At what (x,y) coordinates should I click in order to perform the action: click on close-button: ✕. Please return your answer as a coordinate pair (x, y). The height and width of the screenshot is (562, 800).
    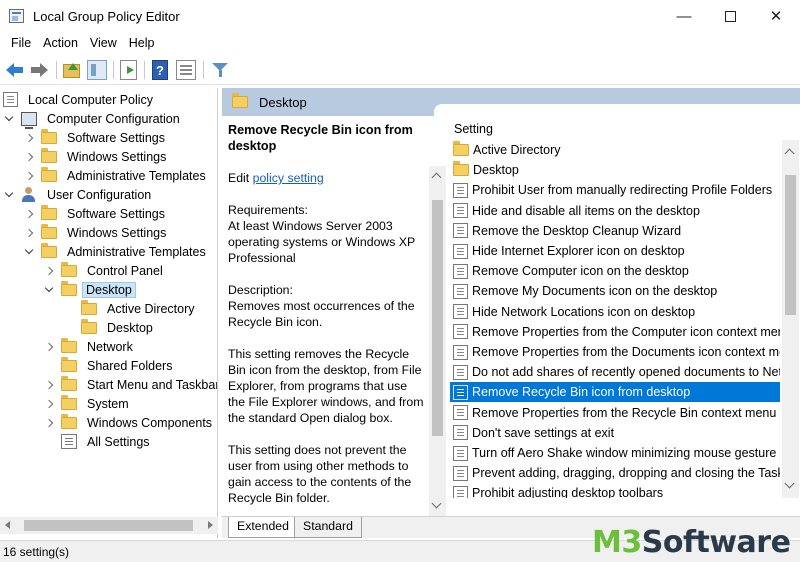
    Looking at the image, I should click on (776, 16).